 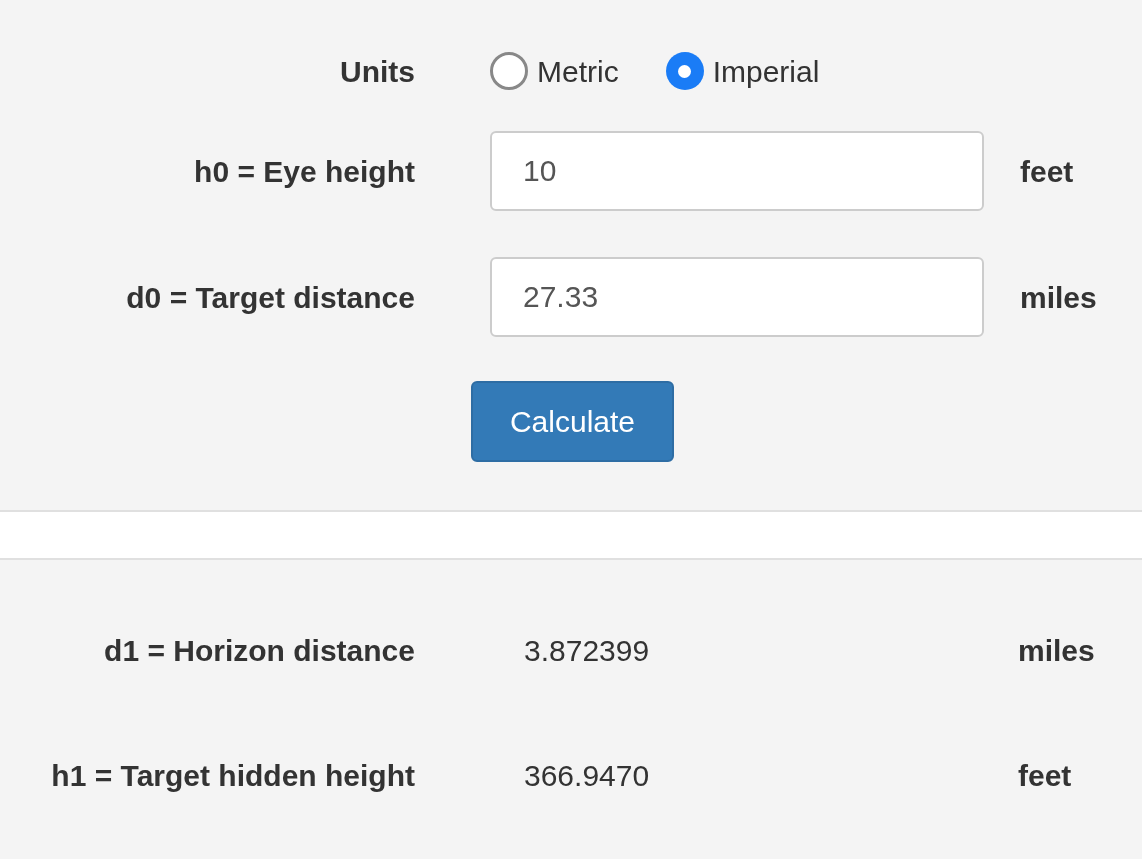 What do you see at coordinates (742, 71) in the screenshot?
I see `radio-option: Imperial` at bounding box center [742, 71].